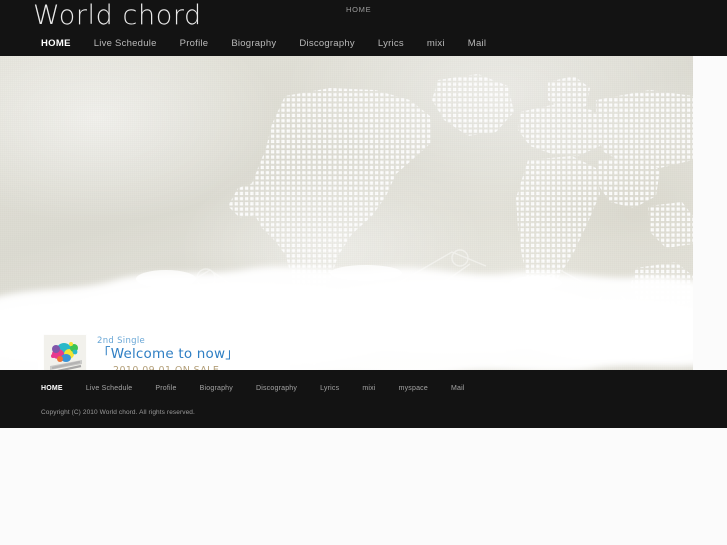 This screenshot has height=545, width=727. Describe the element at coordinates (125, 44) in the screenshot. I see `nav-item-live-schedule: Live Schedule` at that location.